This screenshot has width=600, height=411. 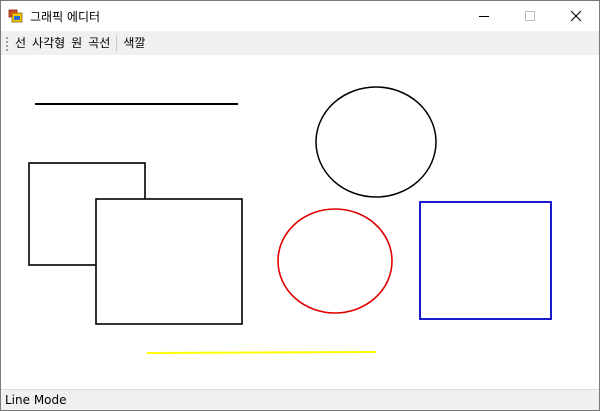 What do you see at coordinates (16, 16) in the screenshot?
I see `form-icon` at bounding box center [16, 16].